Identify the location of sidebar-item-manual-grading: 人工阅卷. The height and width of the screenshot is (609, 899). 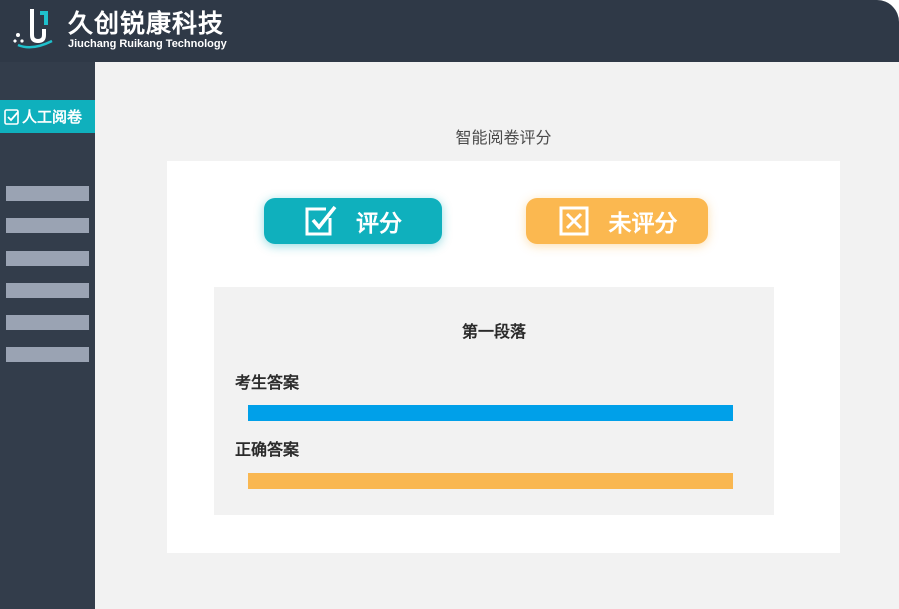
(47, 116).